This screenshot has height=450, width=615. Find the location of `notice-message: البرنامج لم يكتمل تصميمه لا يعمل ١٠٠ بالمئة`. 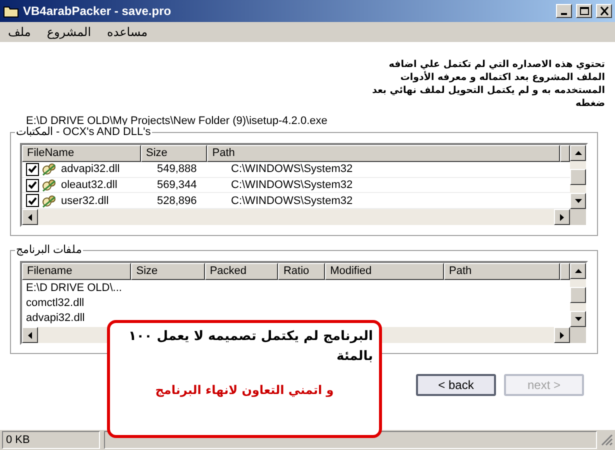

notice-message: البرنامج لم يكتمل تصميمه لا يعمل ١٠٠ بالمئة is located at coordinates (250, 347).